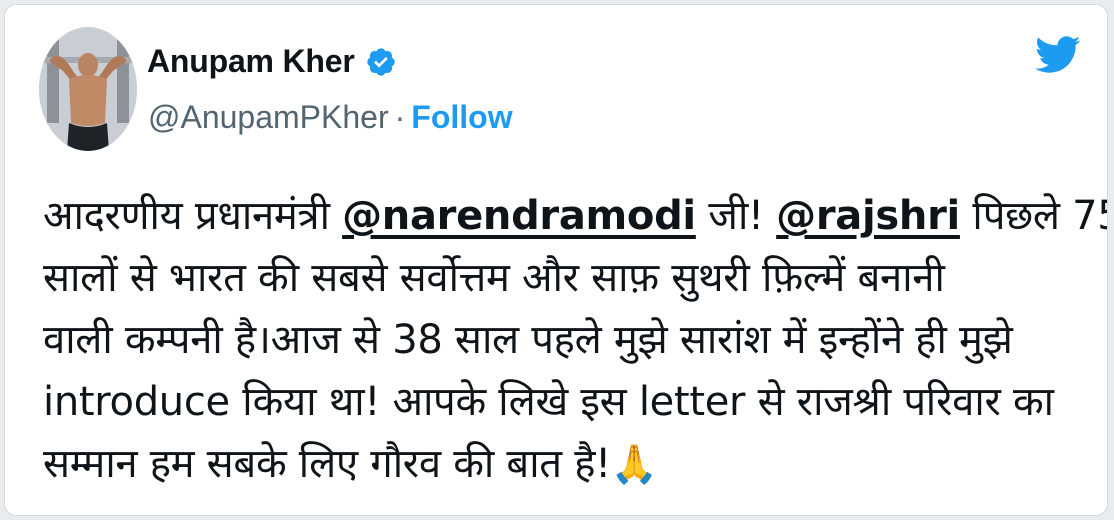 This screenshot has width=1114, height=520. I want to click on tweet-line-1-pre: आदरणीय प्रधानमंत्री, so click(193, 216).